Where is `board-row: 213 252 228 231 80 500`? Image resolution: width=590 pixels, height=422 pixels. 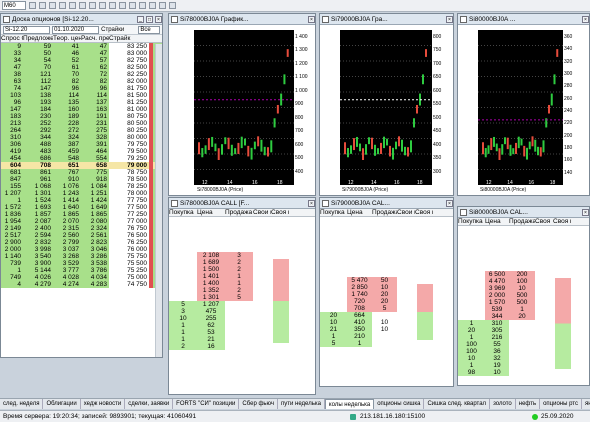
board-row: 213 252 228 231 80 500 is located at coordinates (81, 123).